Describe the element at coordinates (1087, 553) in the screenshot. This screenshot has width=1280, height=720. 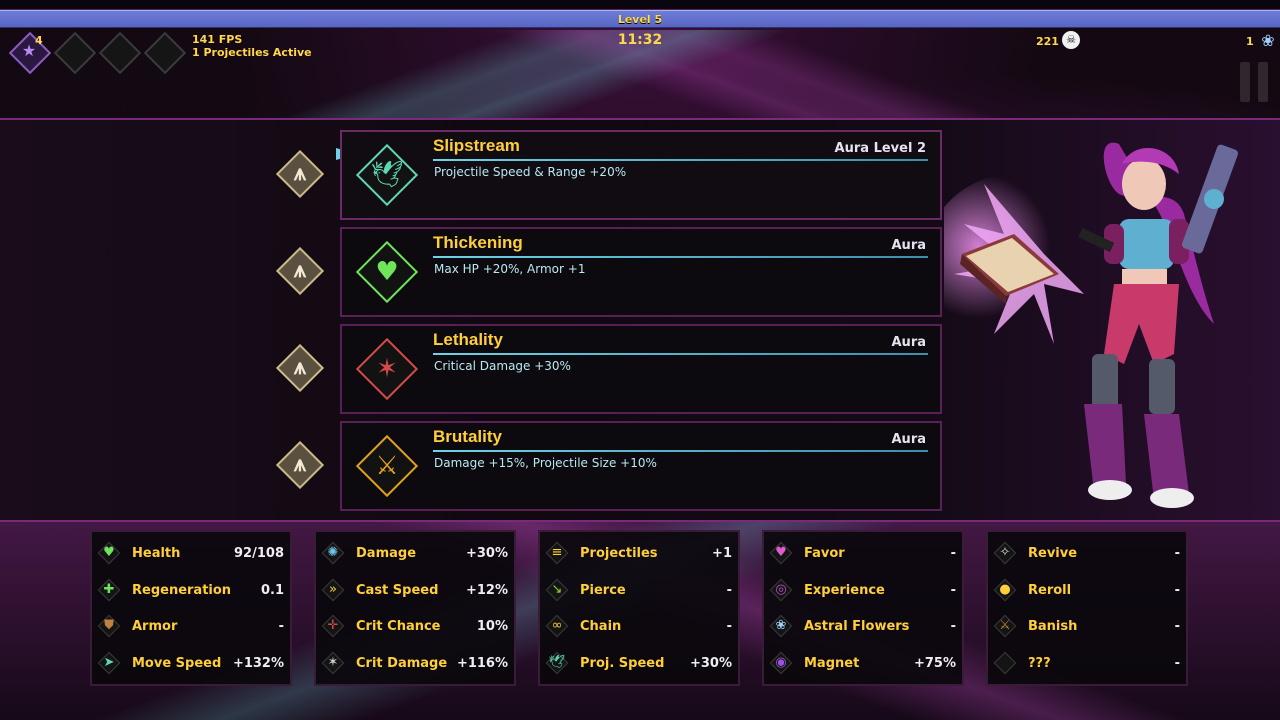
I see `stat-row: ✧ Revive -` at that location.